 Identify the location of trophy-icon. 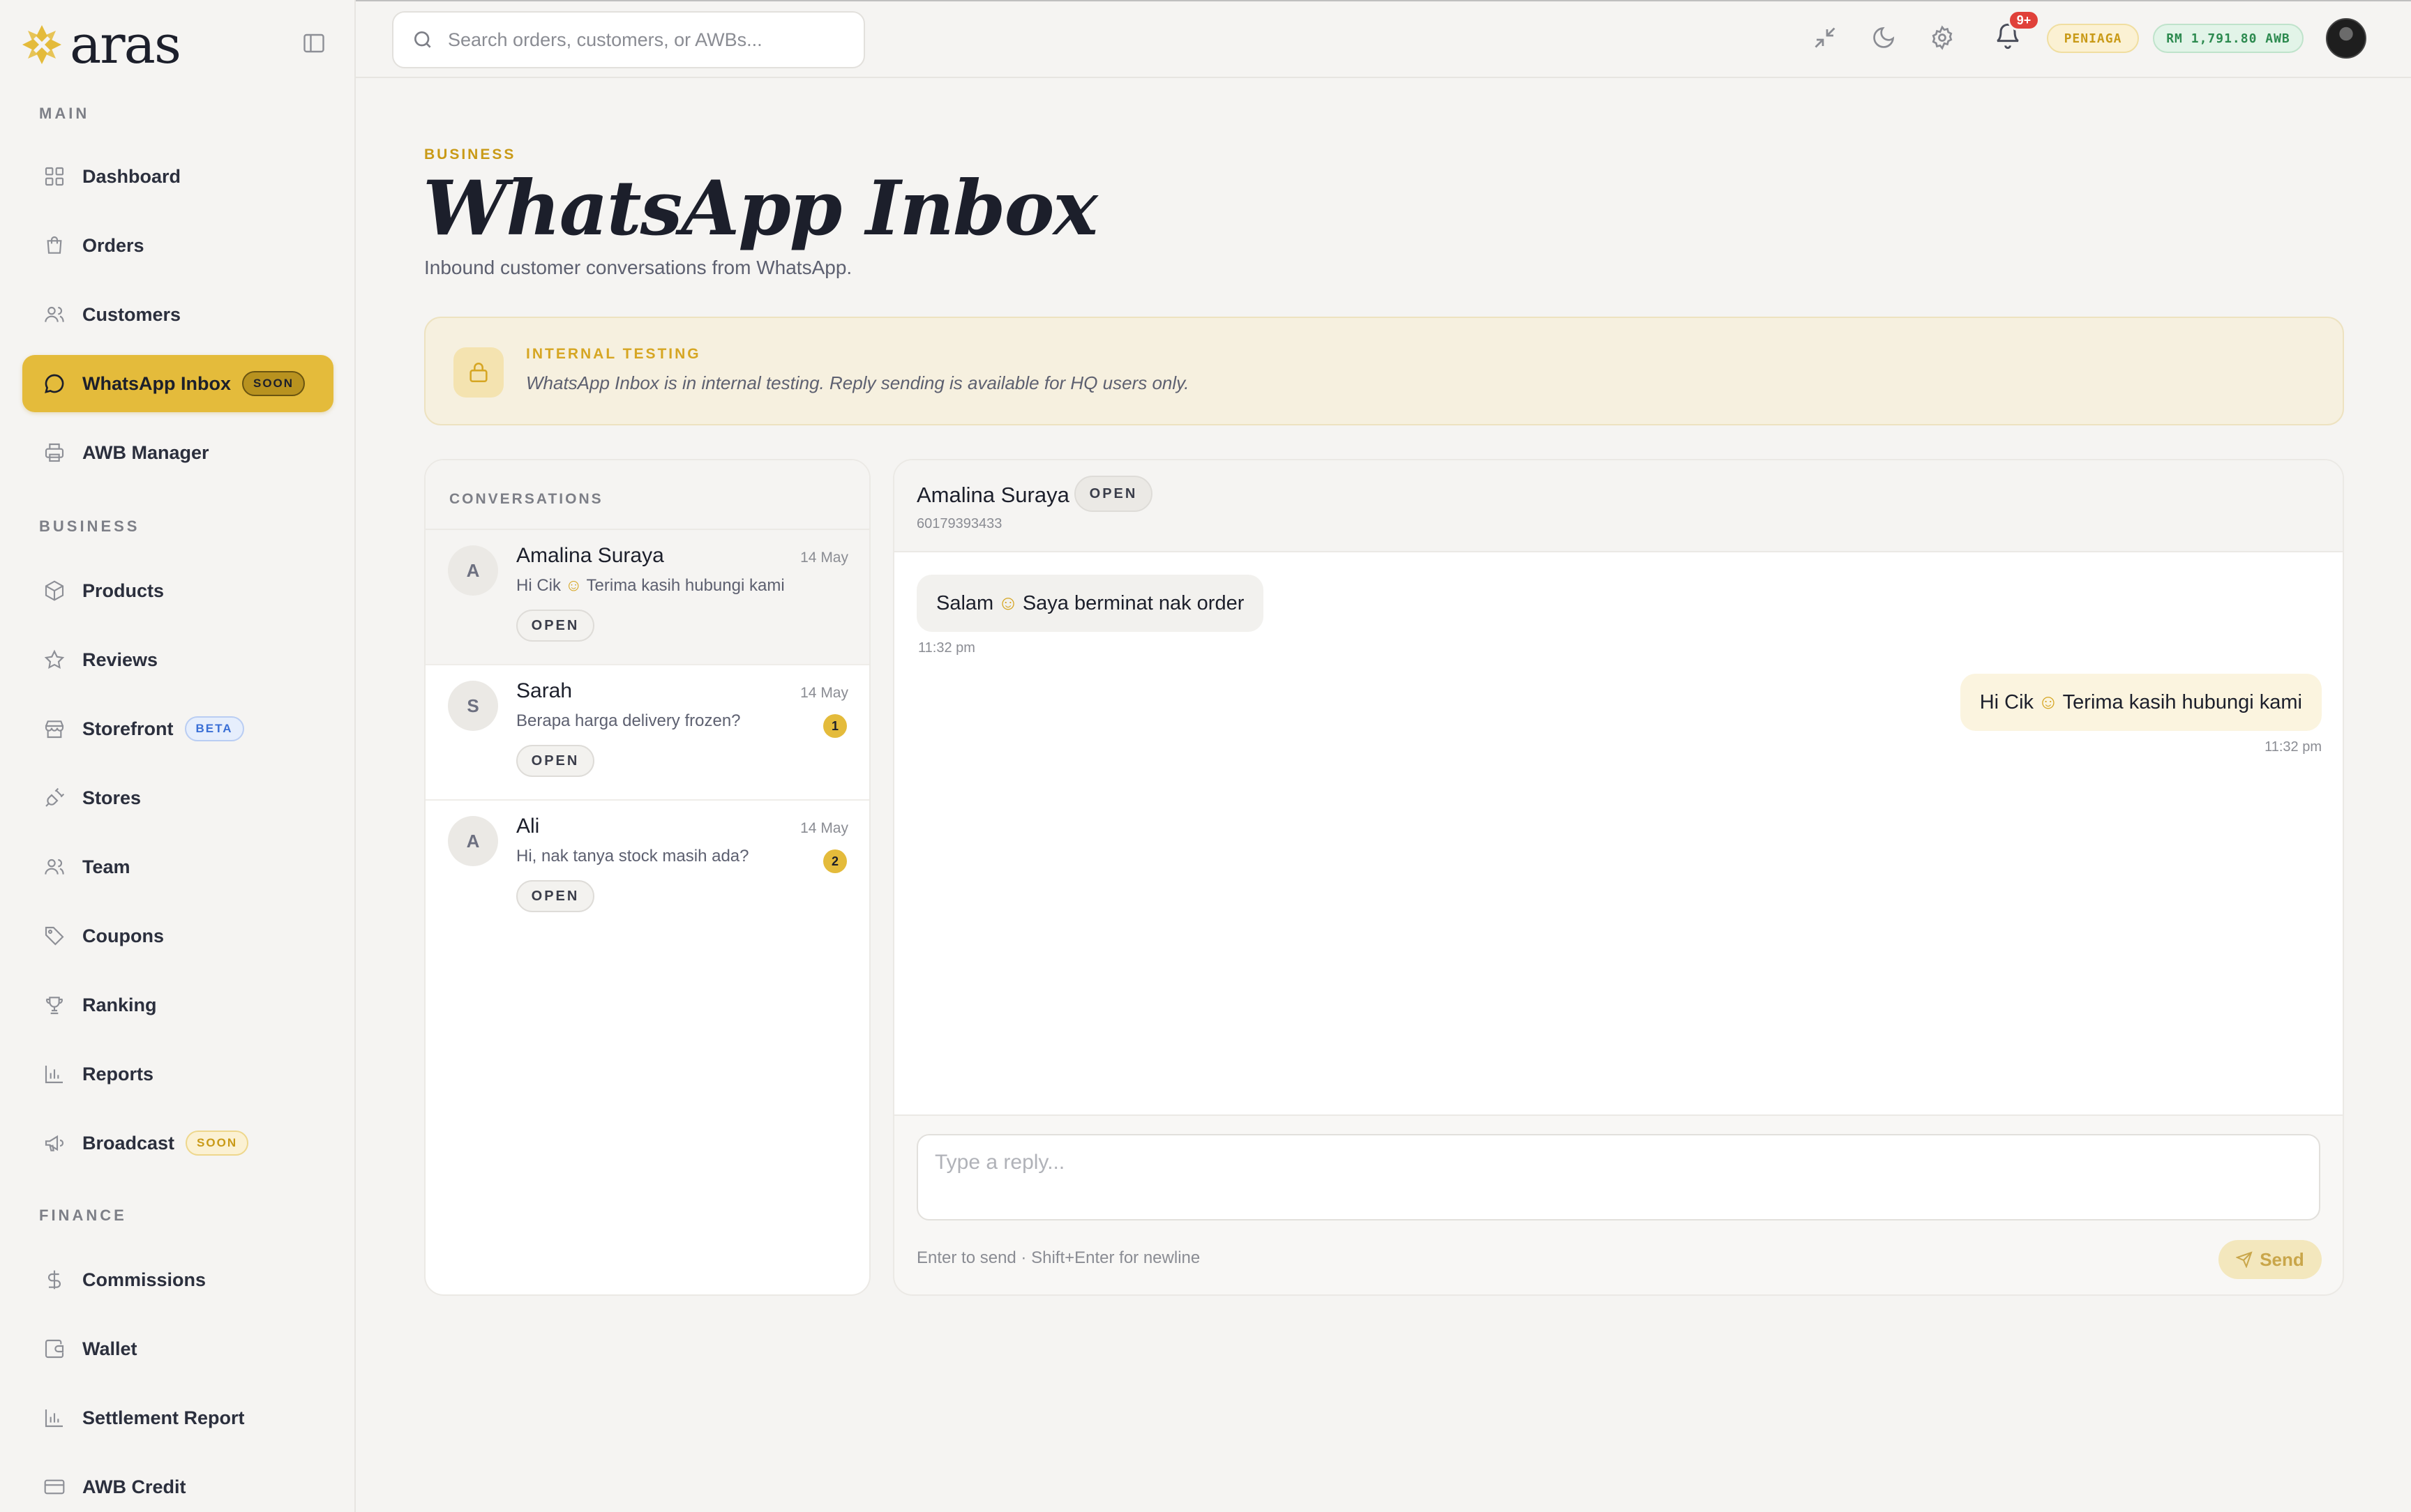
(54, 1006).